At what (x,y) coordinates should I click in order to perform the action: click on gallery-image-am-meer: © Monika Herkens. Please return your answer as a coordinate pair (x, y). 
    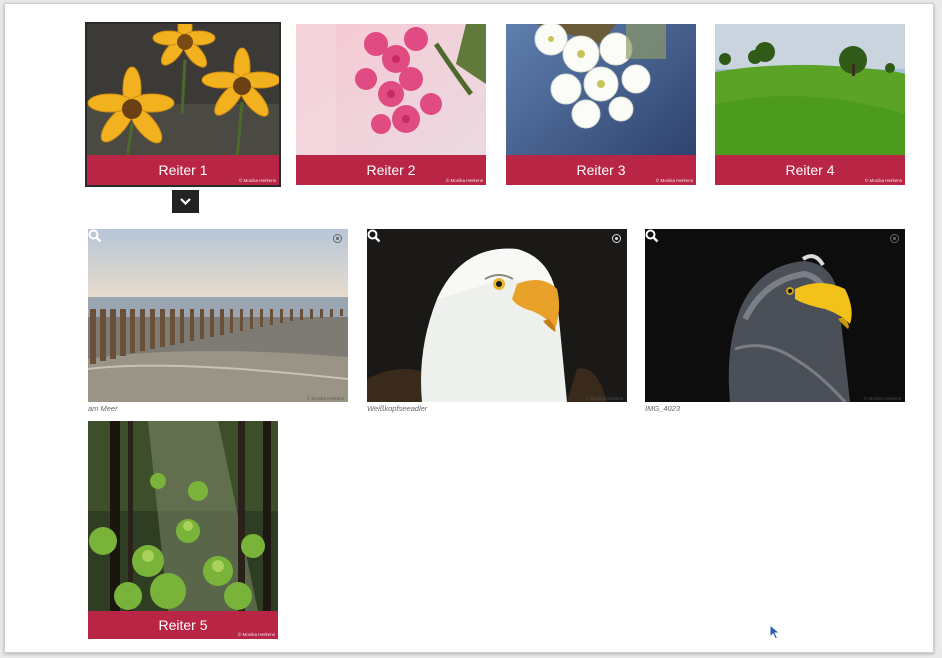
    Looking at the image, I should click on (218, 315).